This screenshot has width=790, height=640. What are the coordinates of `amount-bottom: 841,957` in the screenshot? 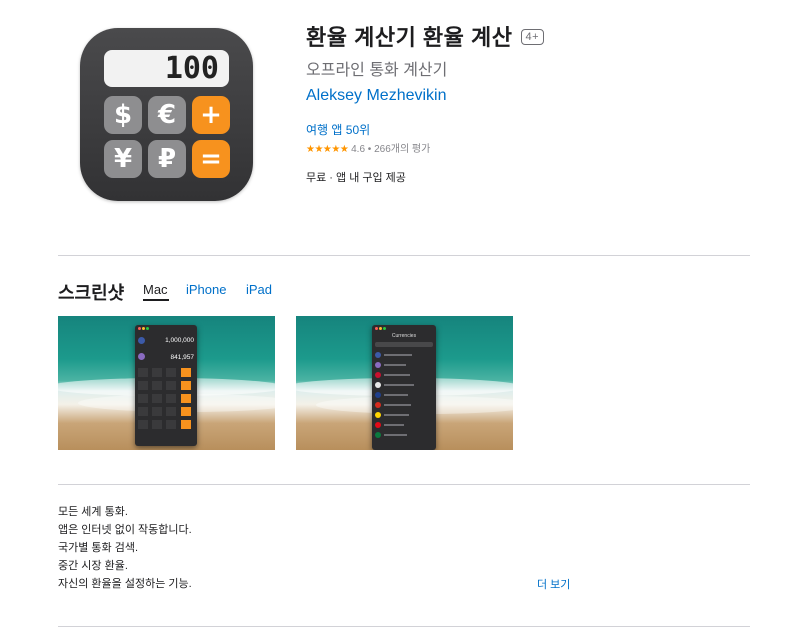 It's located at (182, 357).